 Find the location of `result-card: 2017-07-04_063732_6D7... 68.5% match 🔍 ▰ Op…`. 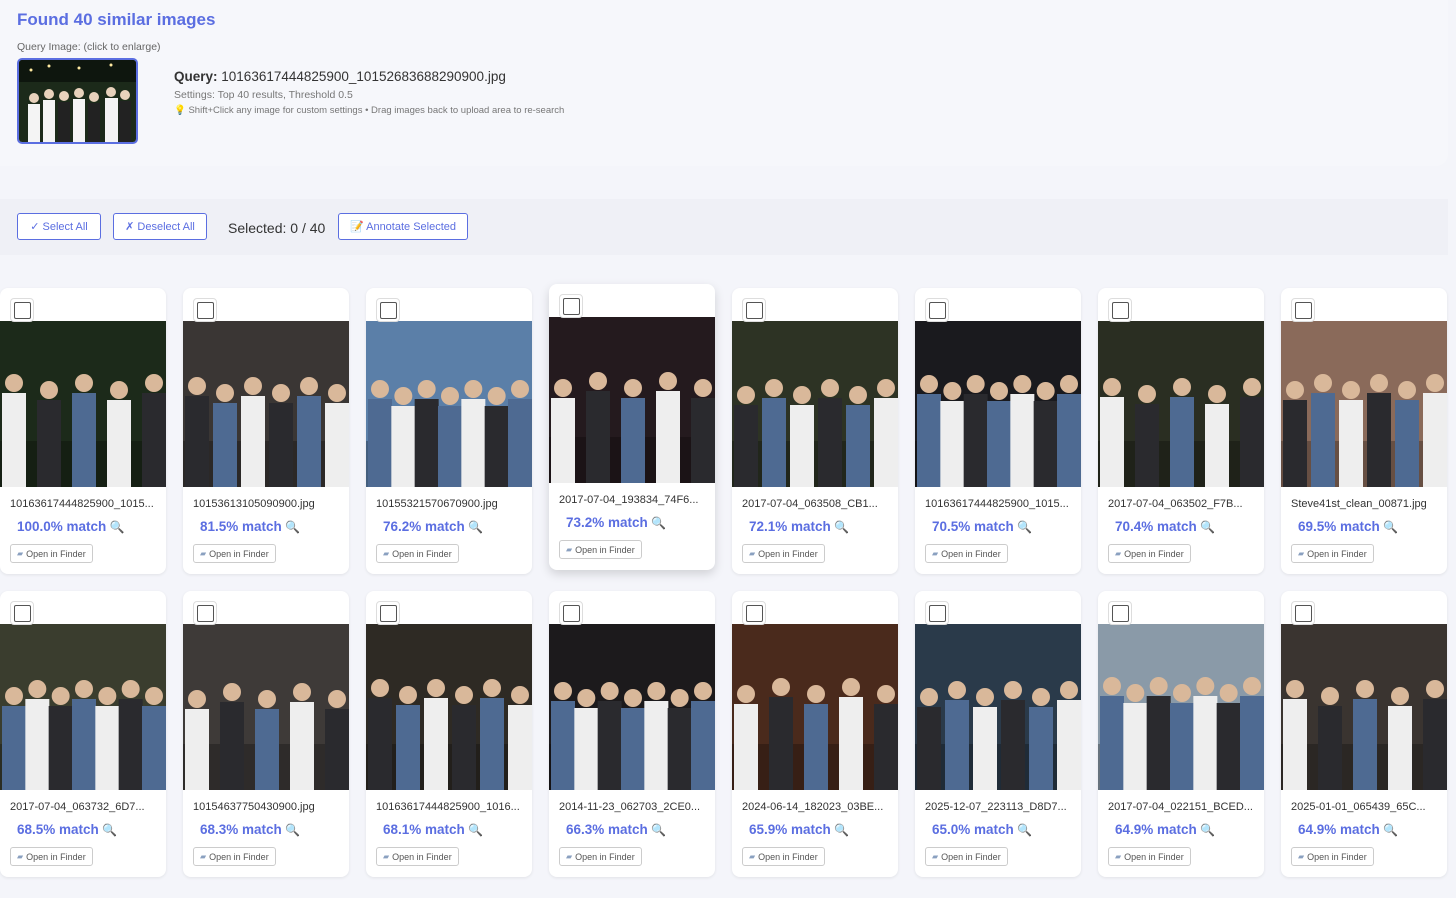

result-card: 2017-07-04_063732_6D7... 68.5% match 🔍 ▰ Op… is located at coordinates (83, 734).